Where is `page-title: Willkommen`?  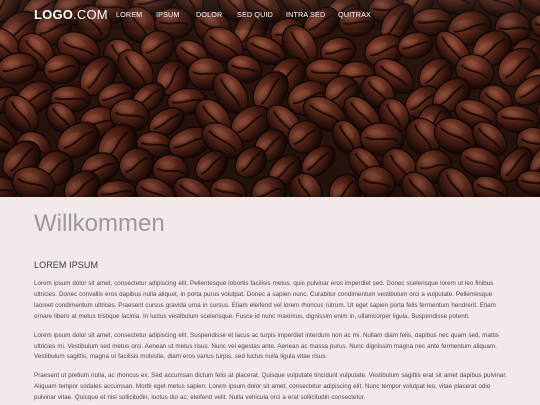
page-title: Willkommen is located at coordinates (99, 223).